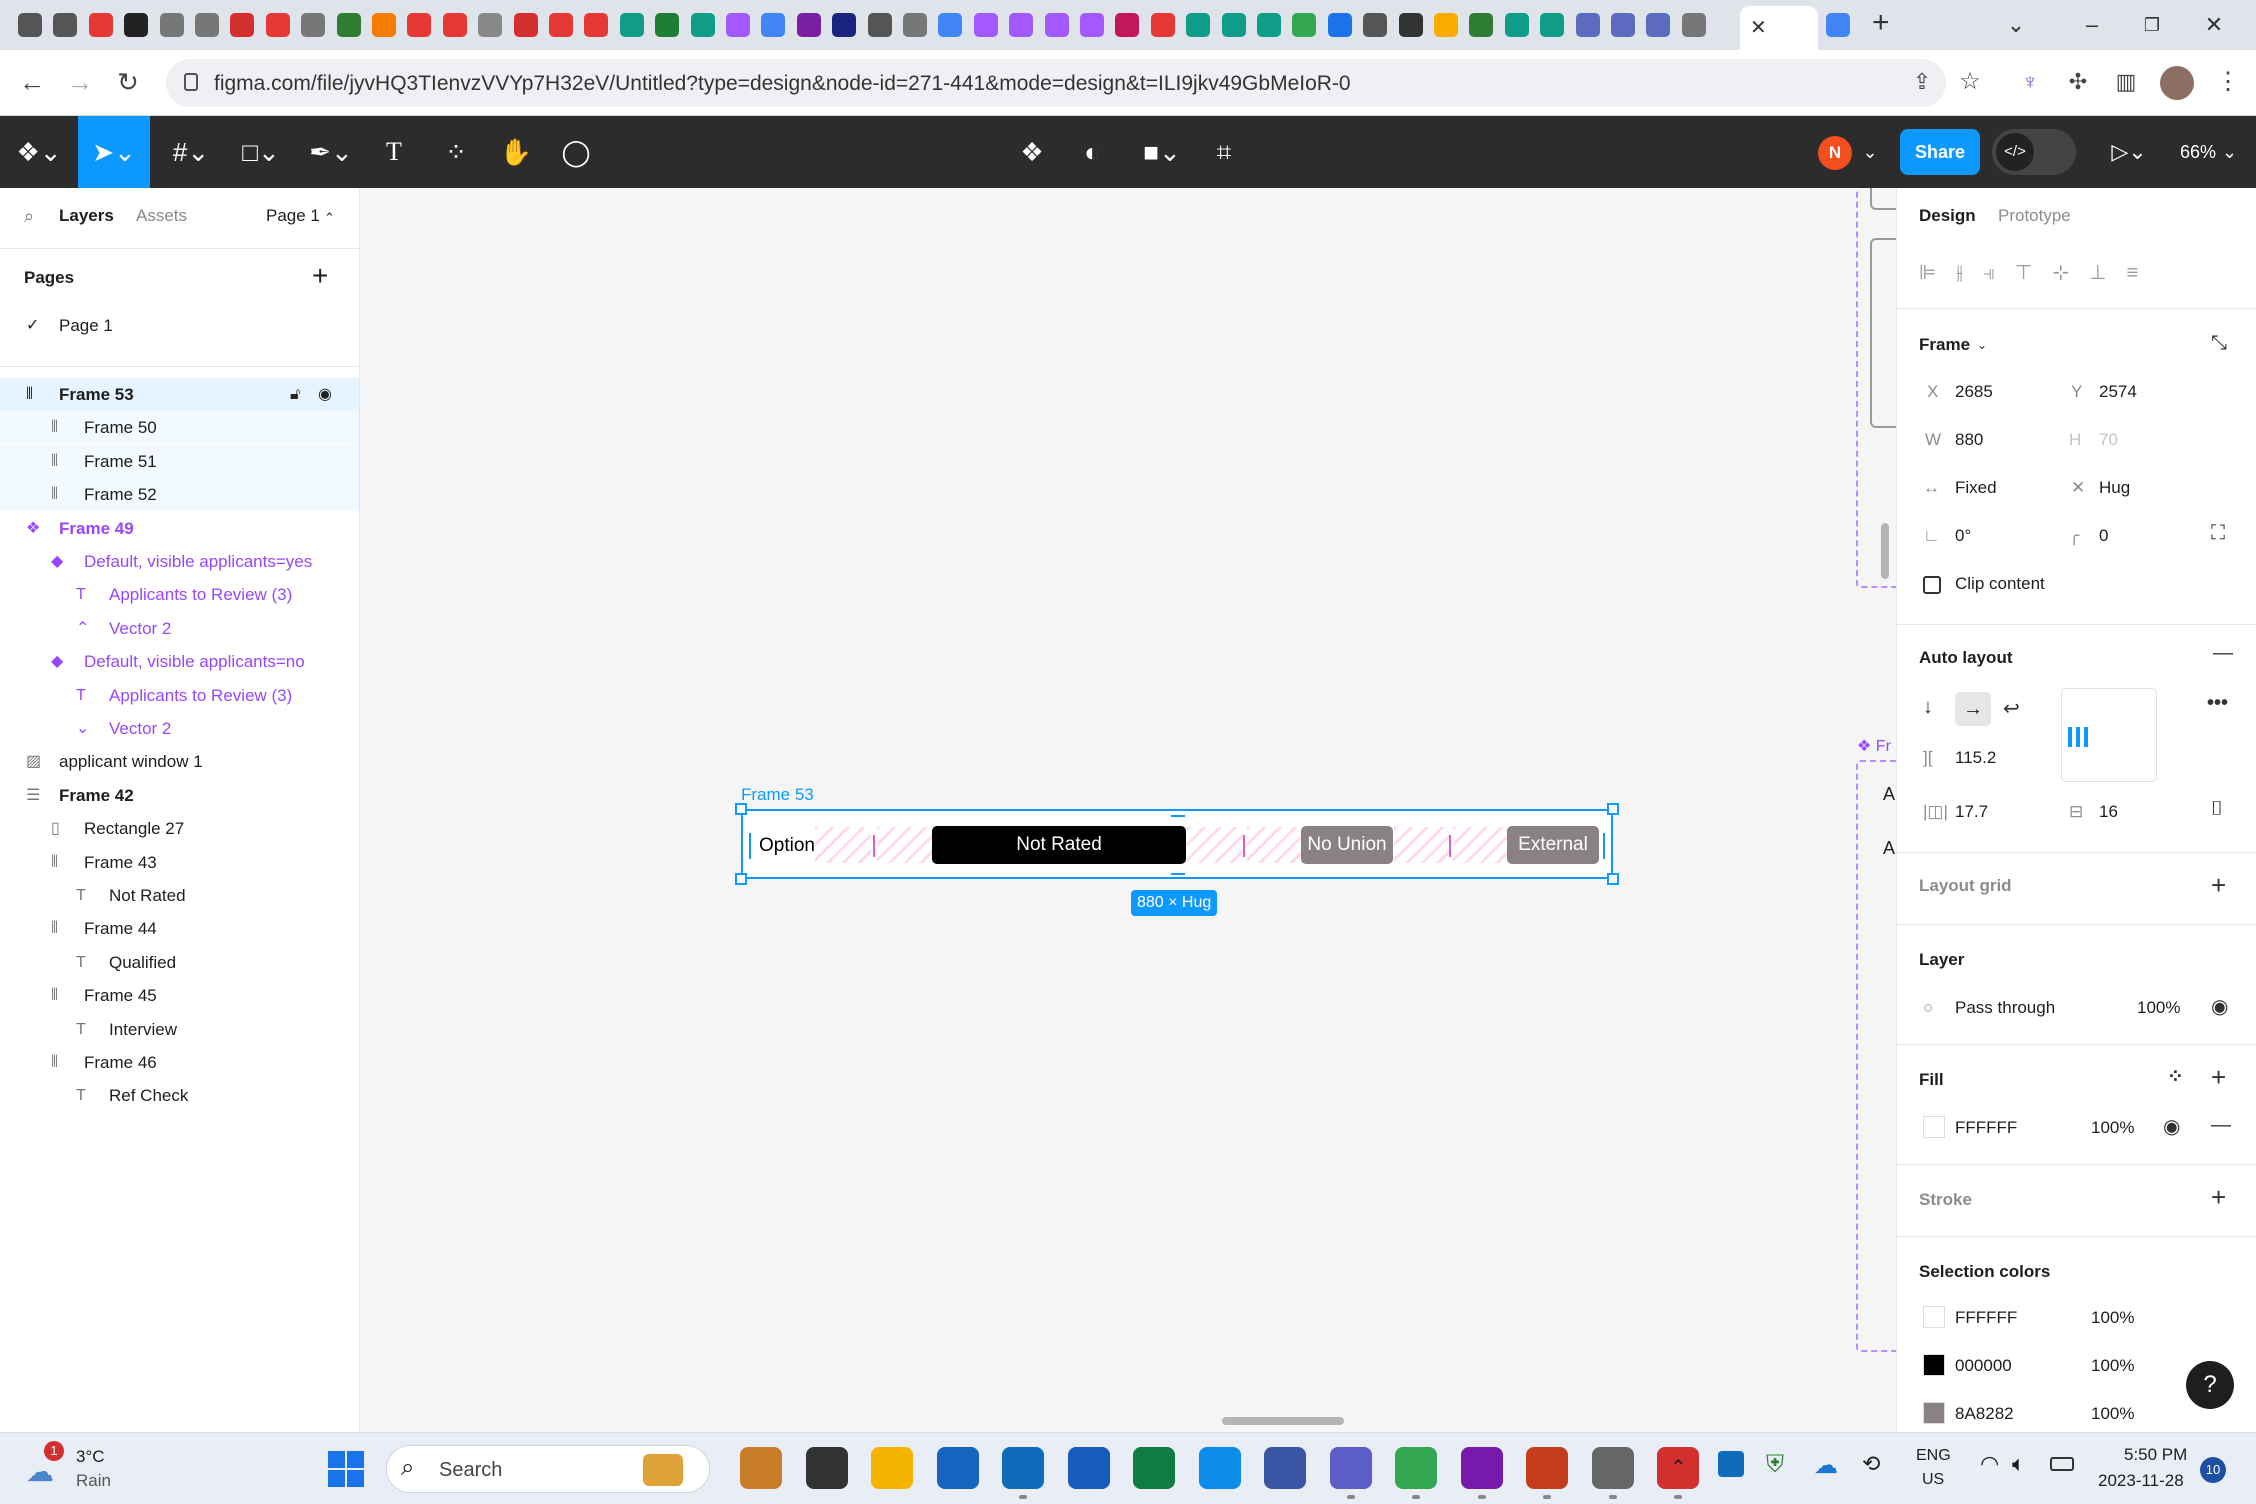  Describe the element at coordinates (179, 326) in the screenshot. I see `page-item-page-1: ✓ Page 1` at that location.